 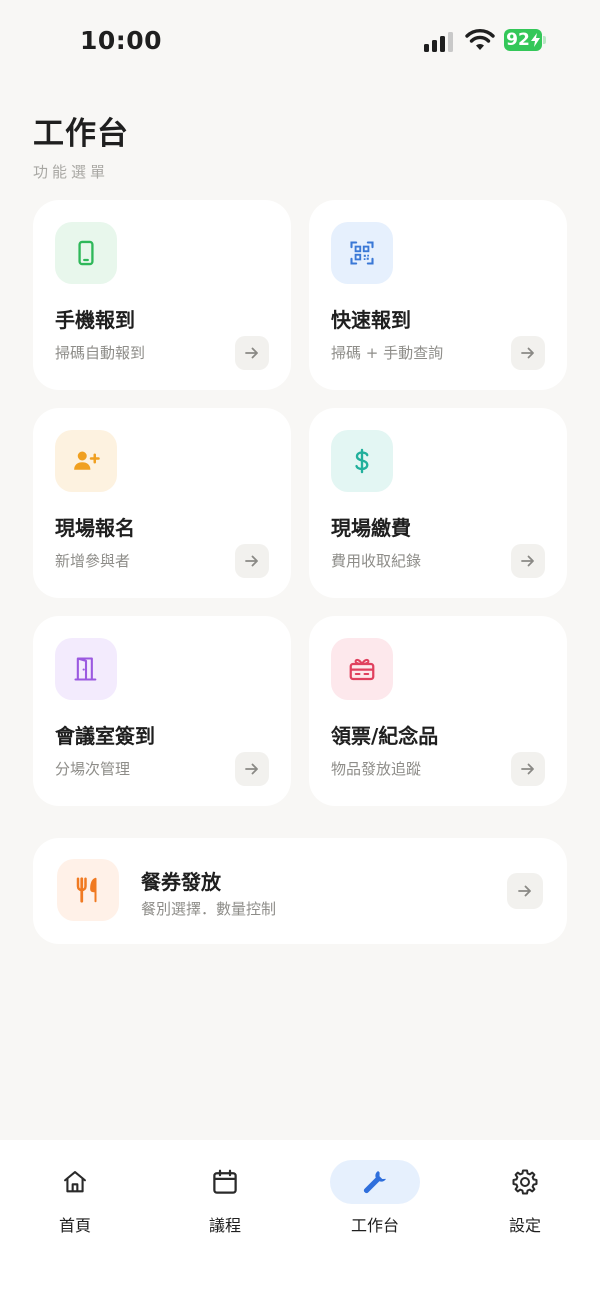 I want to click on nav-label: 工作台, so click(x=374, y=1225).